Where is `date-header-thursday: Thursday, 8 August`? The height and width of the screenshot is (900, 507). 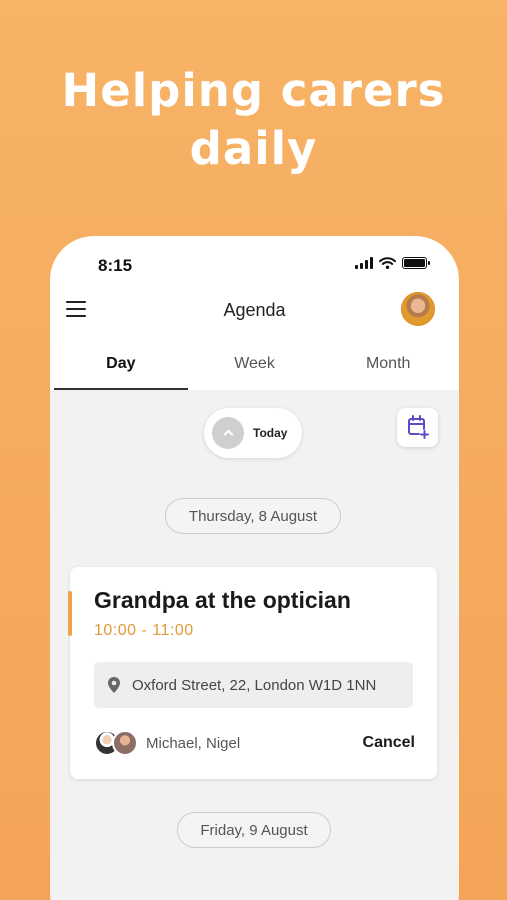
date-header-thursday: Thursday, 8 August is located at coordinates (253, 516).